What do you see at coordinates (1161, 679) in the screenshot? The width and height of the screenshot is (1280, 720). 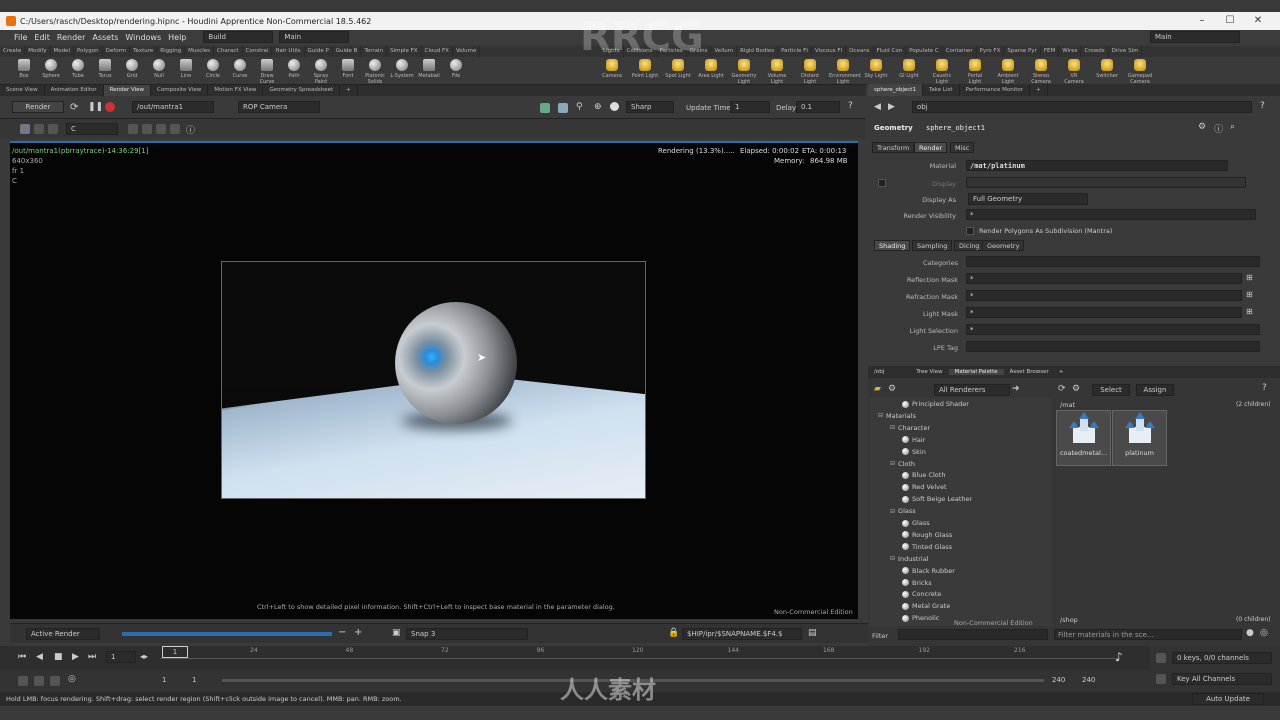 I see `key-all-icon` at bounding box center [1161, 679].